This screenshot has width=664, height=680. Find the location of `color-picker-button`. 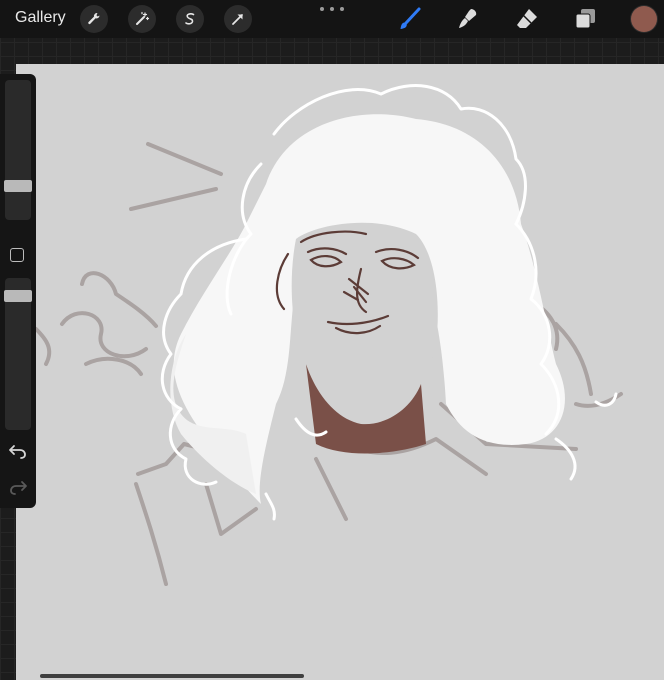

color-picker-button is located at coordinates (644, 19).